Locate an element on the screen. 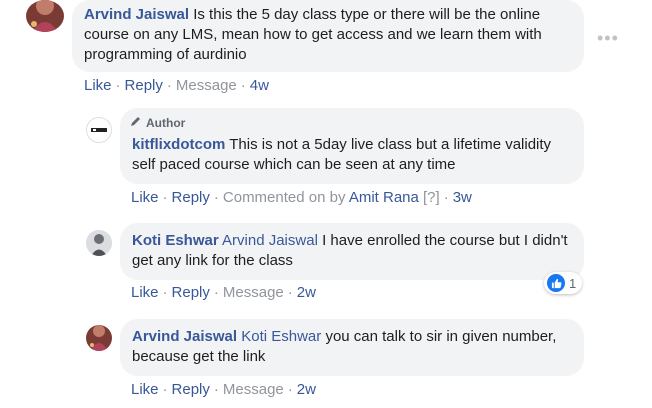 This screenshot has height=408, width=652. more-options-icon: ••• is located at coordinates (608, 38).